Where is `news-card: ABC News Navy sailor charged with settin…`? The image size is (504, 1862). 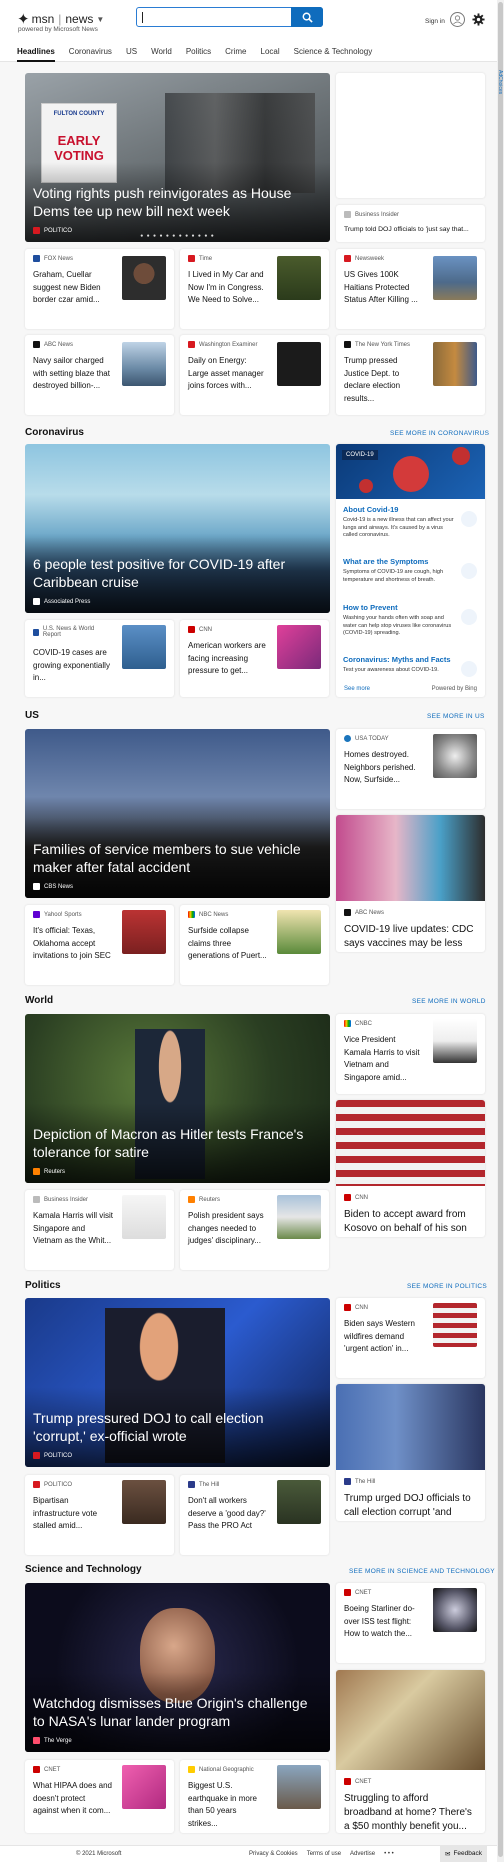 news-card: ABC News Navy sailor charged with settin… is located at coordinates (99, 375).